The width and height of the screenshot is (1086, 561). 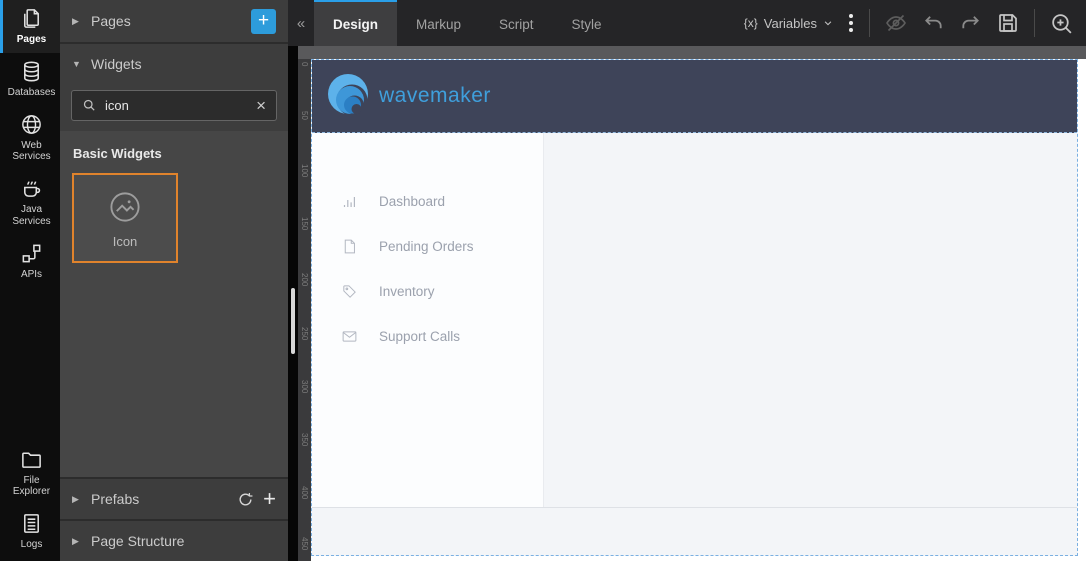 What do you see at coordinates (269, 499) in the screenshot?
I see `add-prefab-button: +` at bounding box center [269, 499].